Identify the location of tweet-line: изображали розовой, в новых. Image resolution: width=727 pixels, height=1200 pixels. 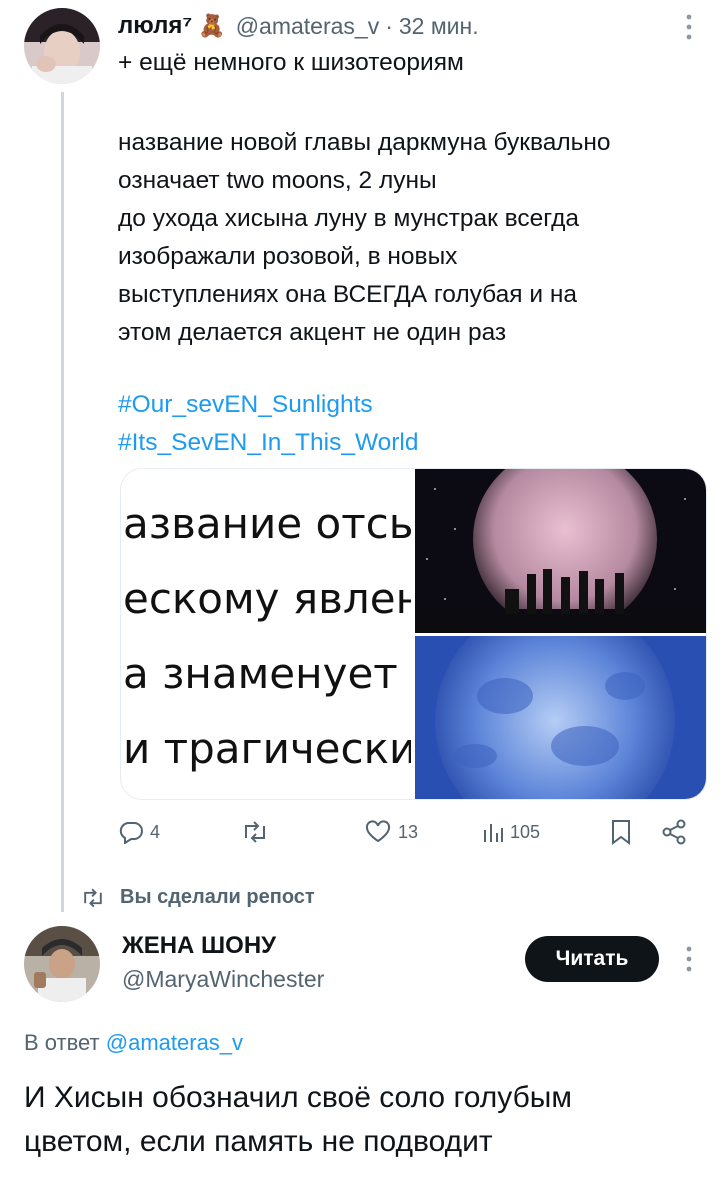
(288, 256).